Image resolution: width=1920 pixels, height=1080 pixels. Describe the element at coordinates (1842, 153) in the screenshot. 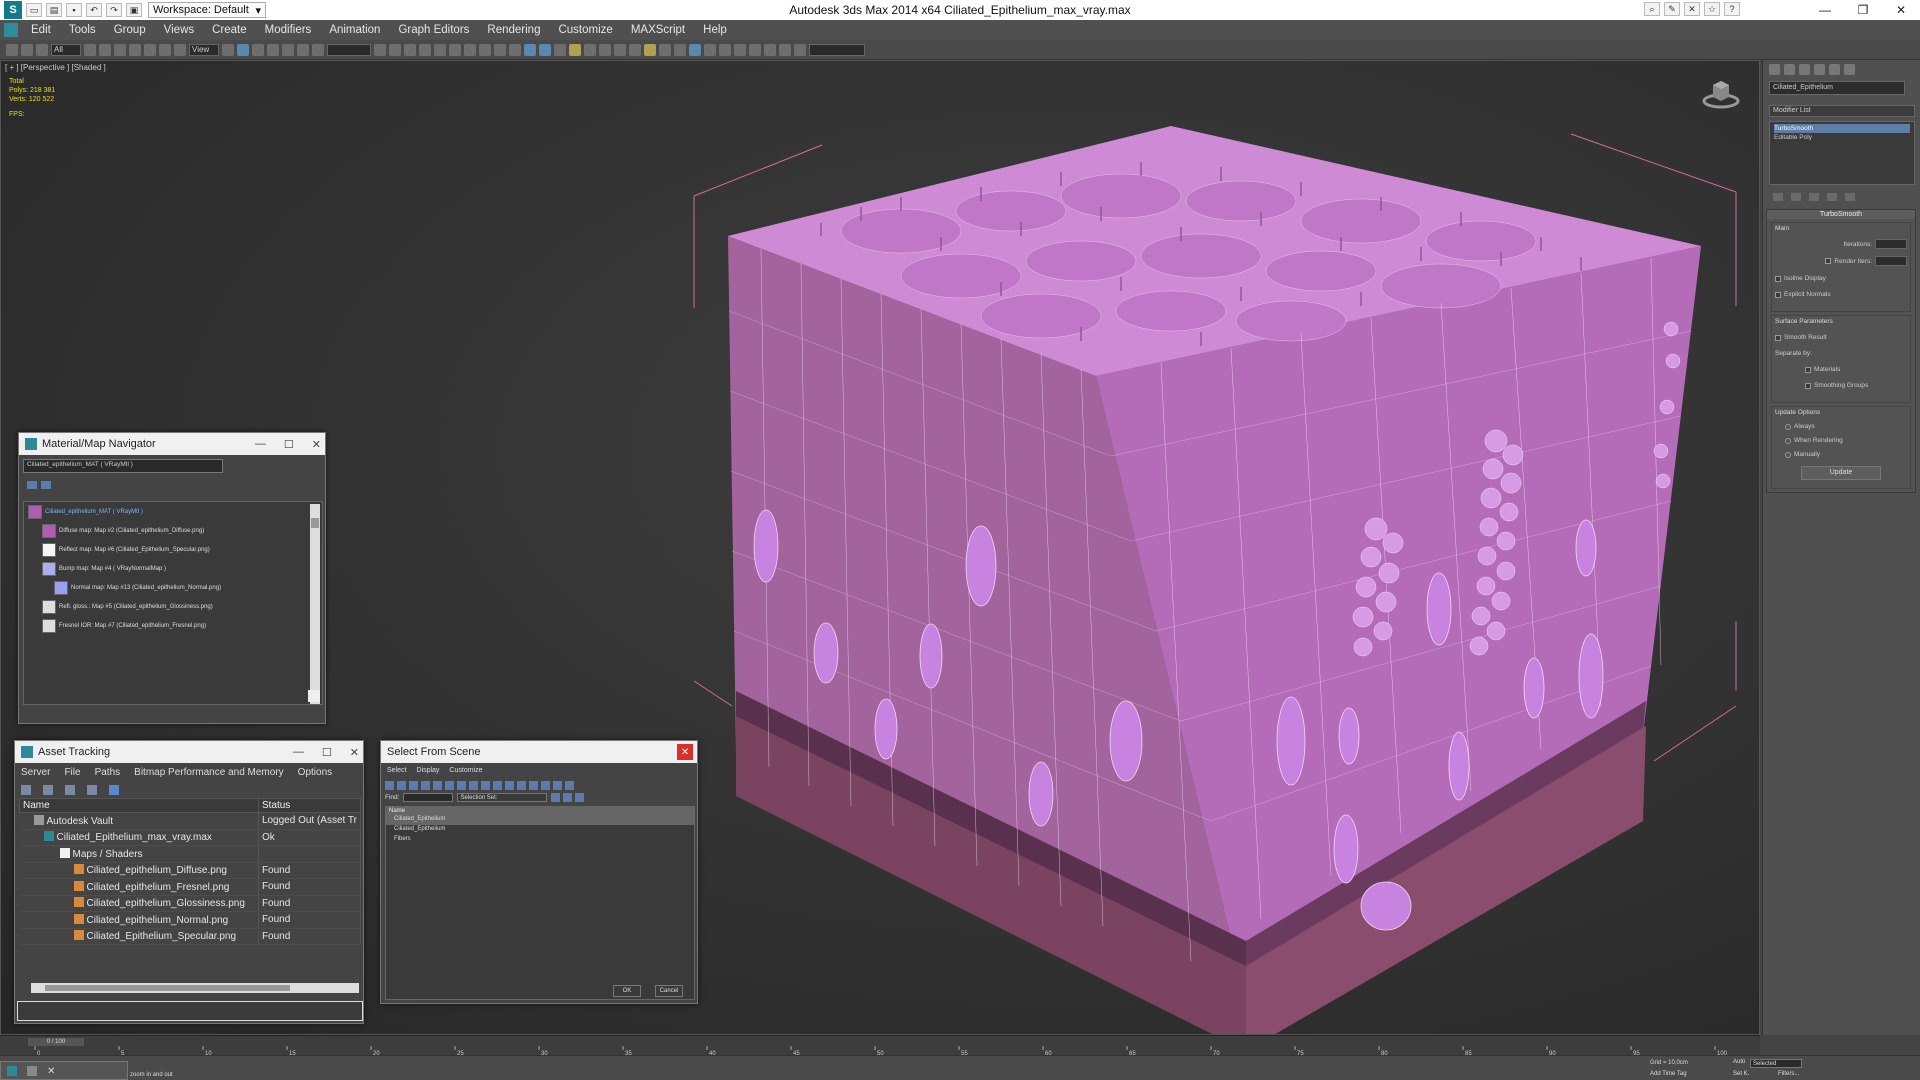

I see `modifier-stack: TurboSmooth Editable Poly` at that location.